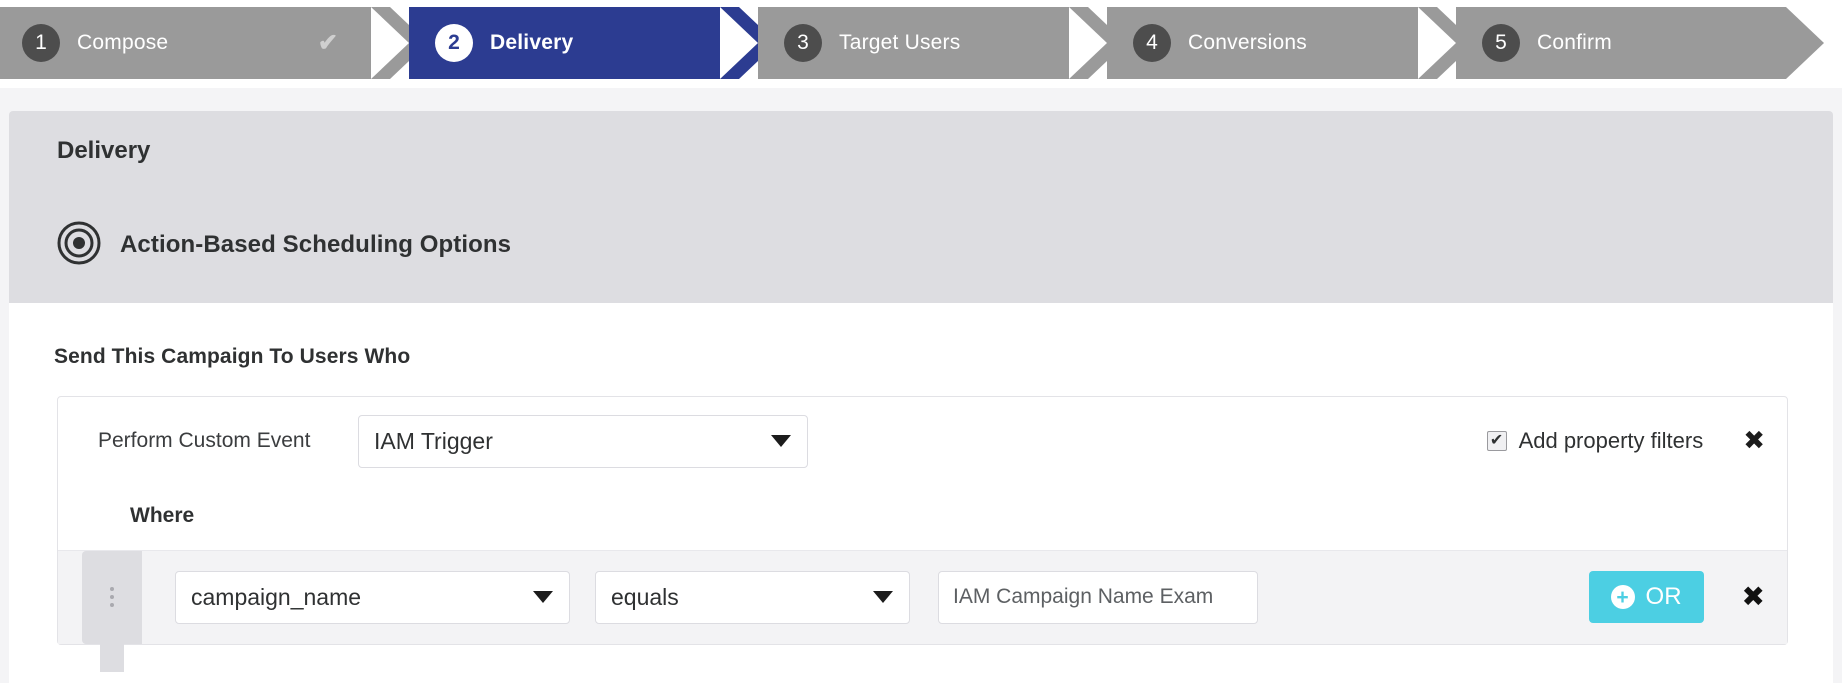 Image resolution: width=1842 pixels, height=688 pixels. I want to click on drag-handle-icon, so click(112, 611).